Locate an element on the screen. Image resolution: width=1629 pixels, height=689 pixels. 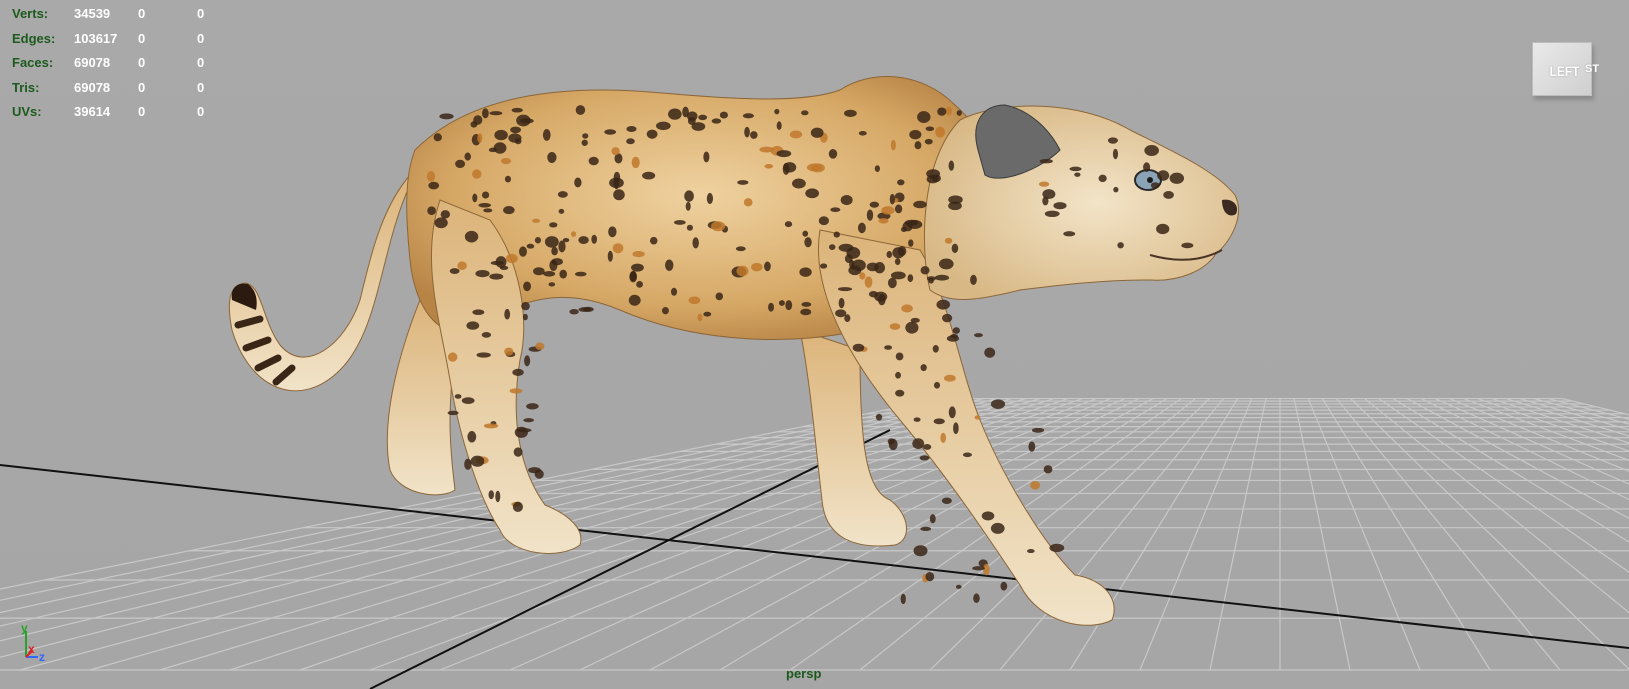
hud-row: Verts: 34539 0 0 is located at coordinates (124, 14).